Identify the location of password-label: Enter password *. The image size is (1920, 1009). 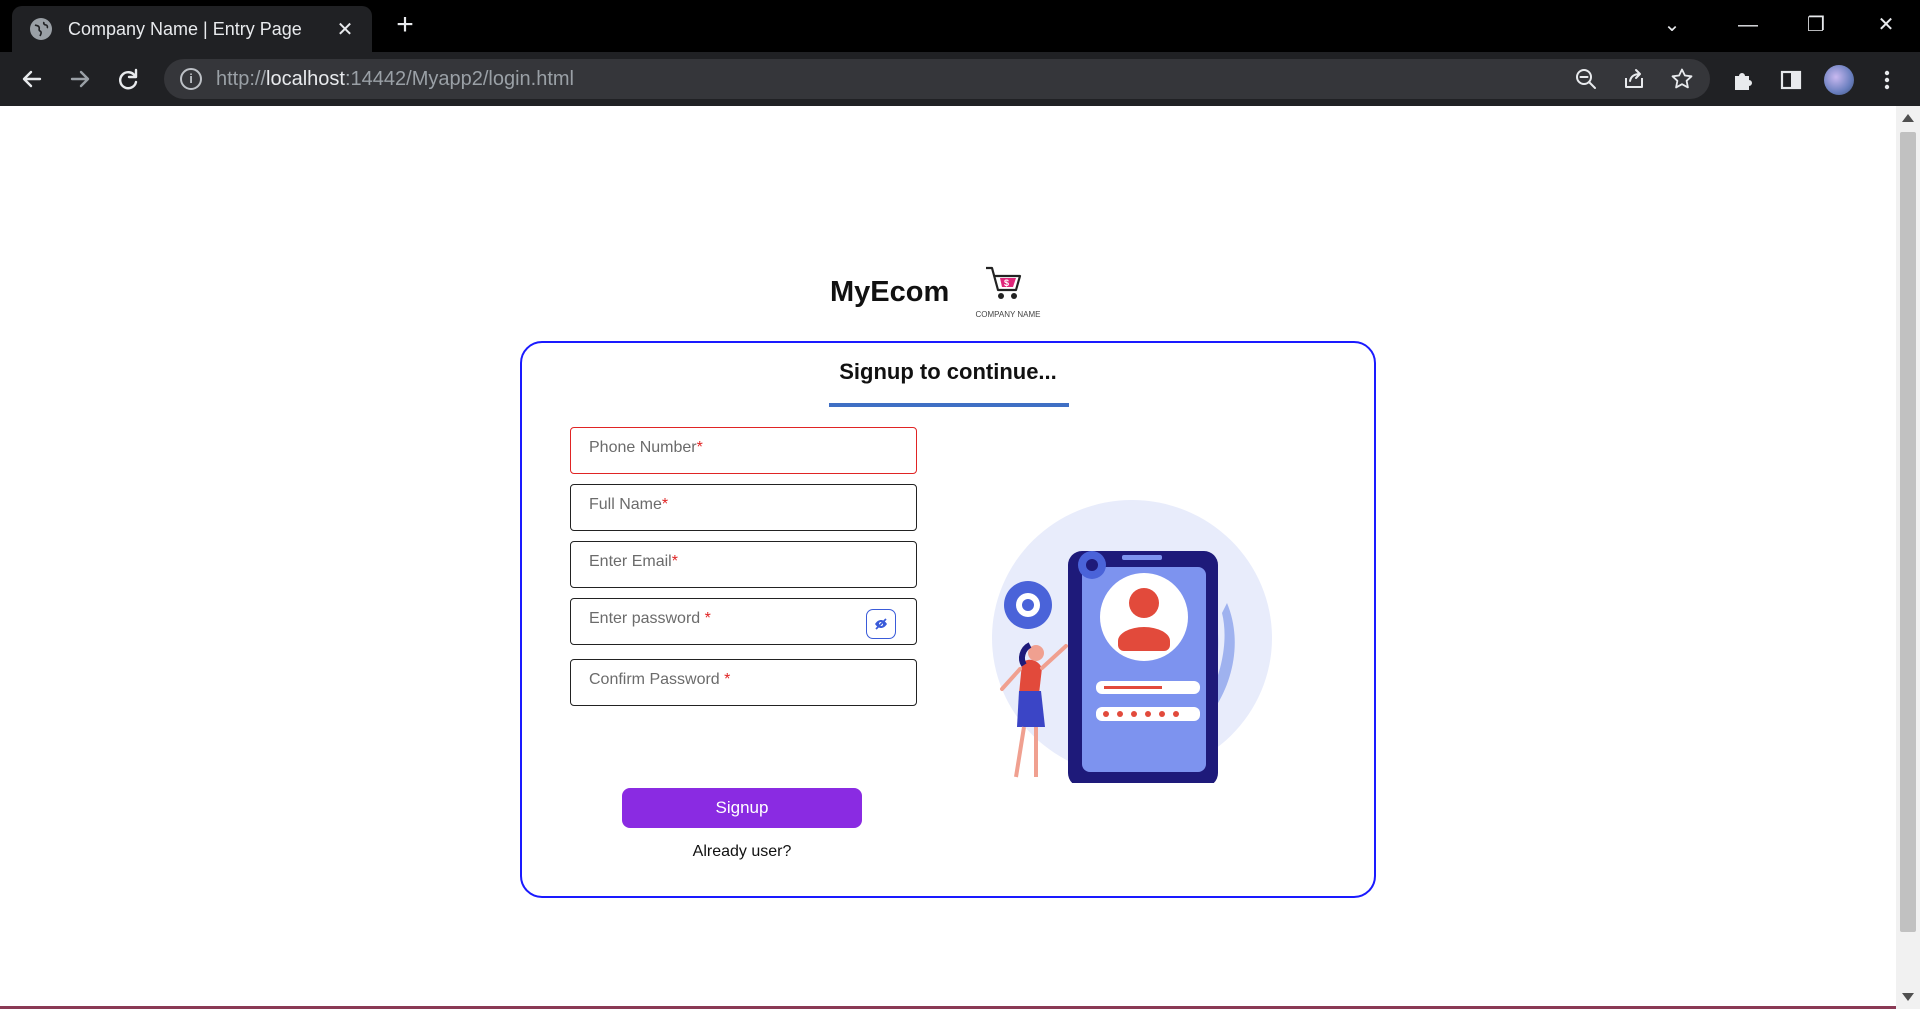
(650, 618).